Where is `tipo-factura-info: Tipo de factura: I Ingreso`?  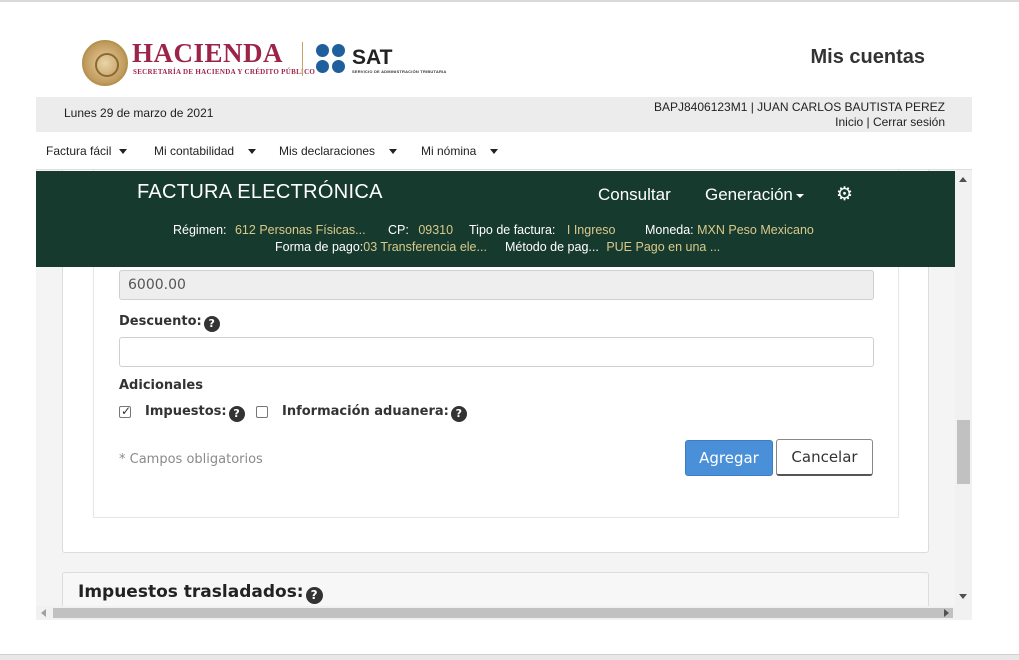 tipo-factura-info: Tipo de factura: I Ingreso is located at coordinates (542, 230).